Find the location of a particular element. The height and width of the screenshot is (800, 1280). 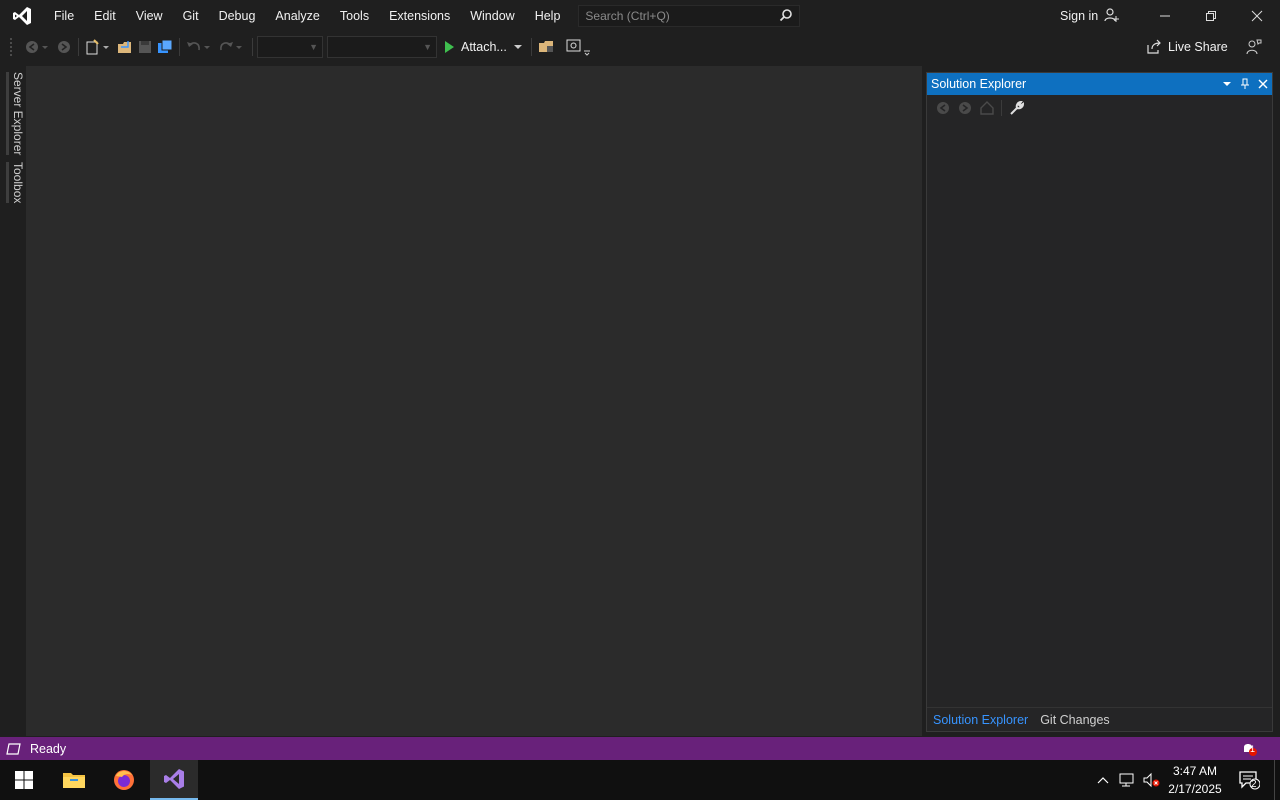

tab-solution-explorer: Solution Explorer is located at coordinates (980, 720).